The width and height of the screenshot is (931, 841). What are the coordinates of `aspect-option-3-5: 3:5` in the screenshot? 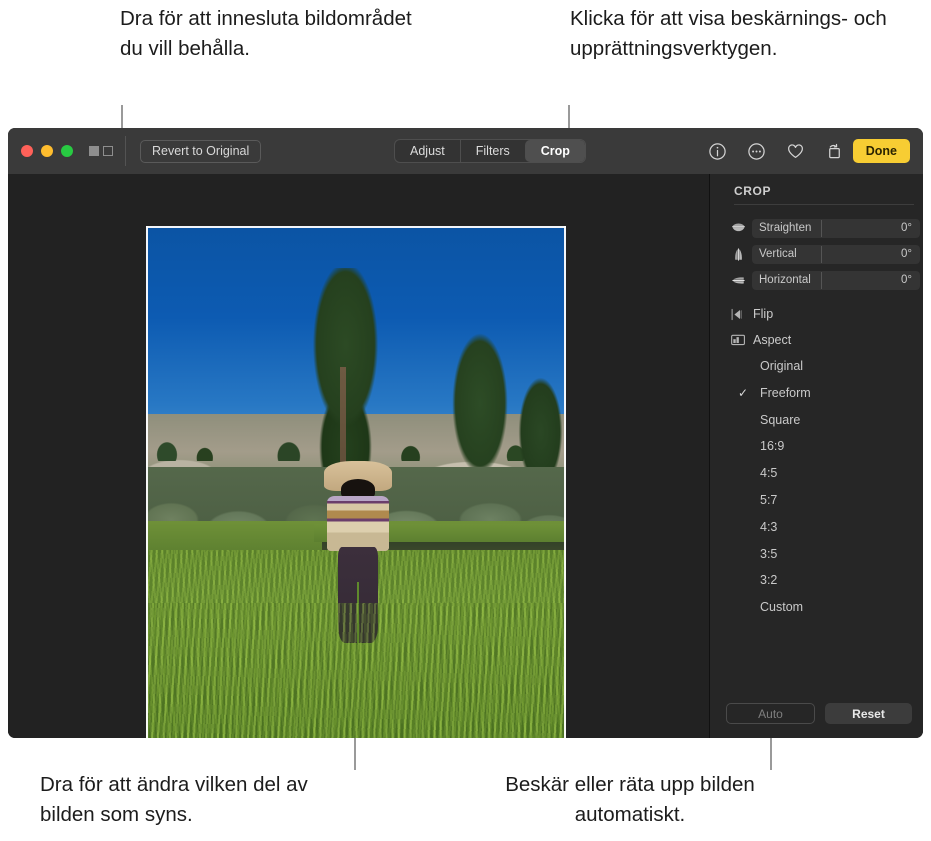 It's located at (825, 554).